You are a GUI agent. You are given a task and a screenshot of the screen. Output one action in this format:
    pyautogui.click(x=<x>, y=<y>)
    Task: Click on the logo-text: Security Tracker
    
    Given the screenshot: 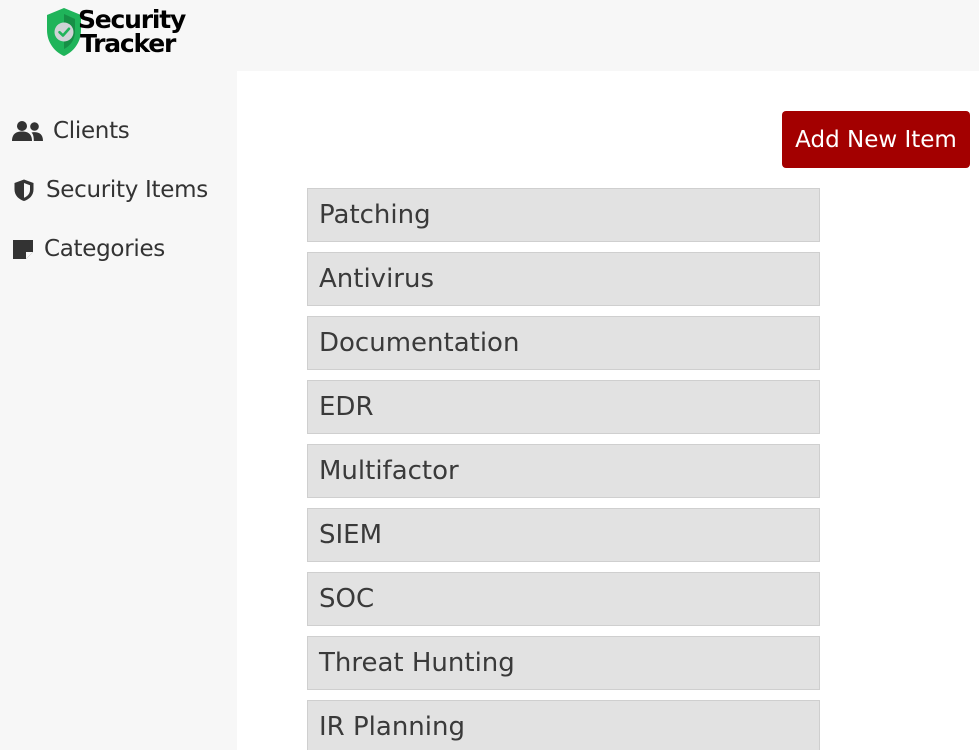 What is the action you would take?
    pyautogui.click(x=132, y=32)
    